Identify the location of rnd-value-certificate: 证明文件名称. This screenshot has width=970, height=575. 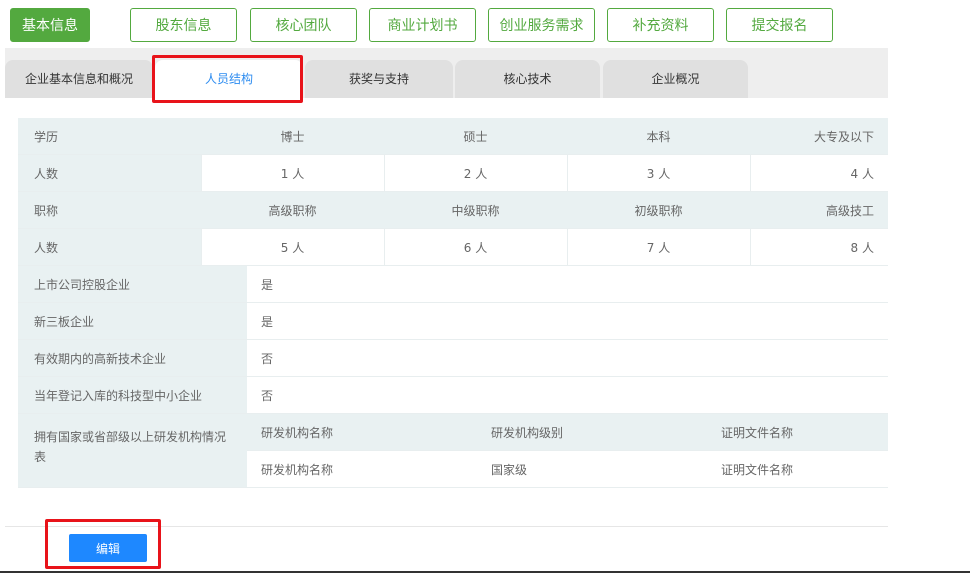
(797, 469).